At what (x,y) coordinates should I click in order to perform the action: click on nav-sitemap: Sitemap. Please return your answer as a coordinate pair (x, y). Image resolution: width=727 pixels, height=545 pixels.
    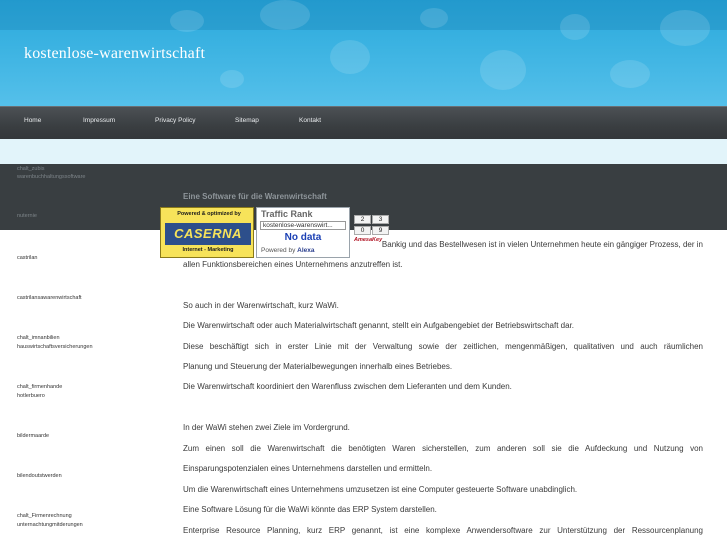
    Looking at the image, I should click on (247, 120).